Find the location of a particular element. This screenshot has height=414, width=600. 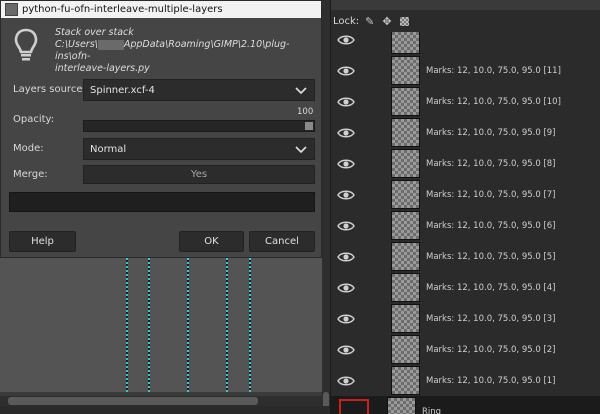

canvas-status-strip is located at coordinates (165, 410).